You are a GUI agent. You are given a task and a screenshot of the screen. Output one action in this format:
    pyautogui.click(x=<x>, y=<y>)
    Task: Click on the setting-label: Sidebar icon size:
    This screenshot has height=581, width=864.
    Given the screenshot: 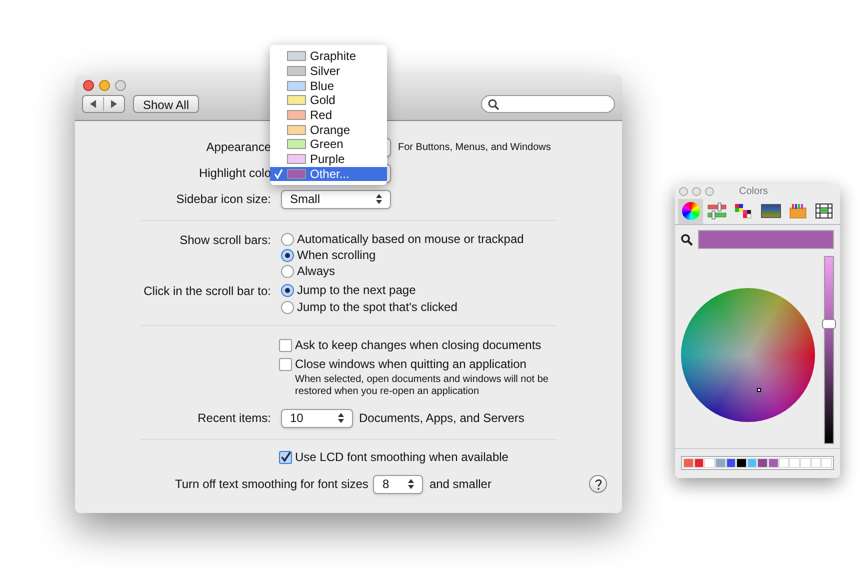 What is the action you would take?
    pyautogui.click(x=223, y=199)
    